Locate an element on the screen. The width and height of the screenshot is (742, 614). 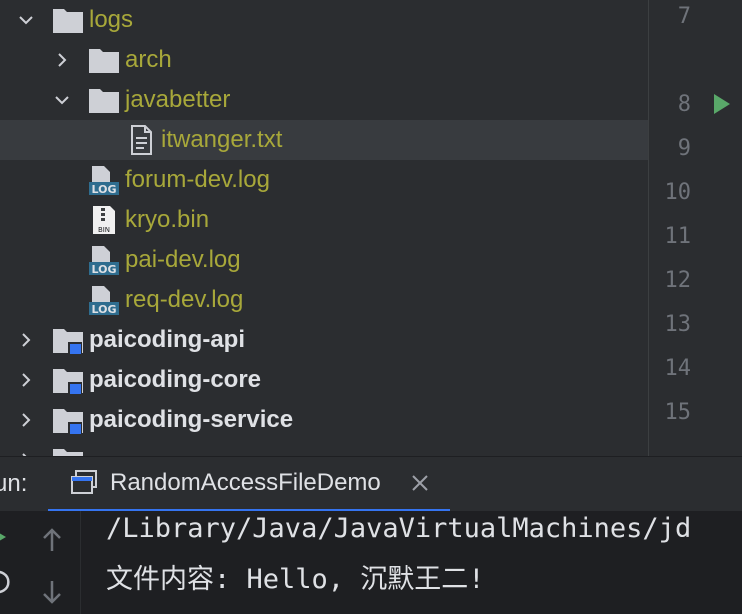
tree-item-partial is located at coordinates (324, 448).